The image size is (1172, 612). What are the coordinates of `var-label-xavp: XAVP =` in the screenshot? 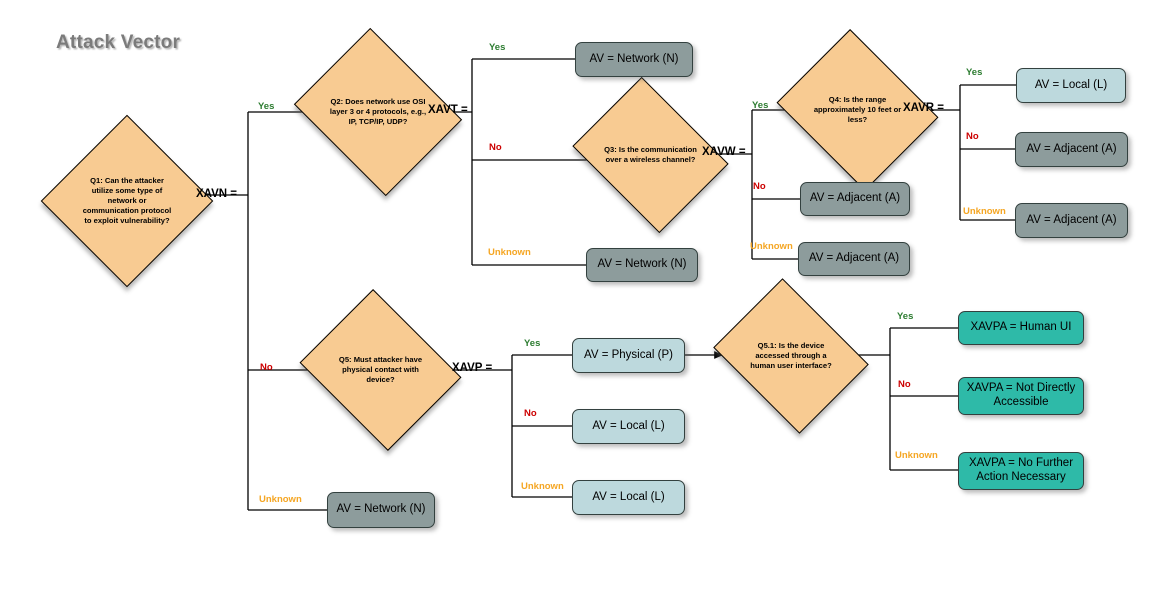 It's located at (472, 368).